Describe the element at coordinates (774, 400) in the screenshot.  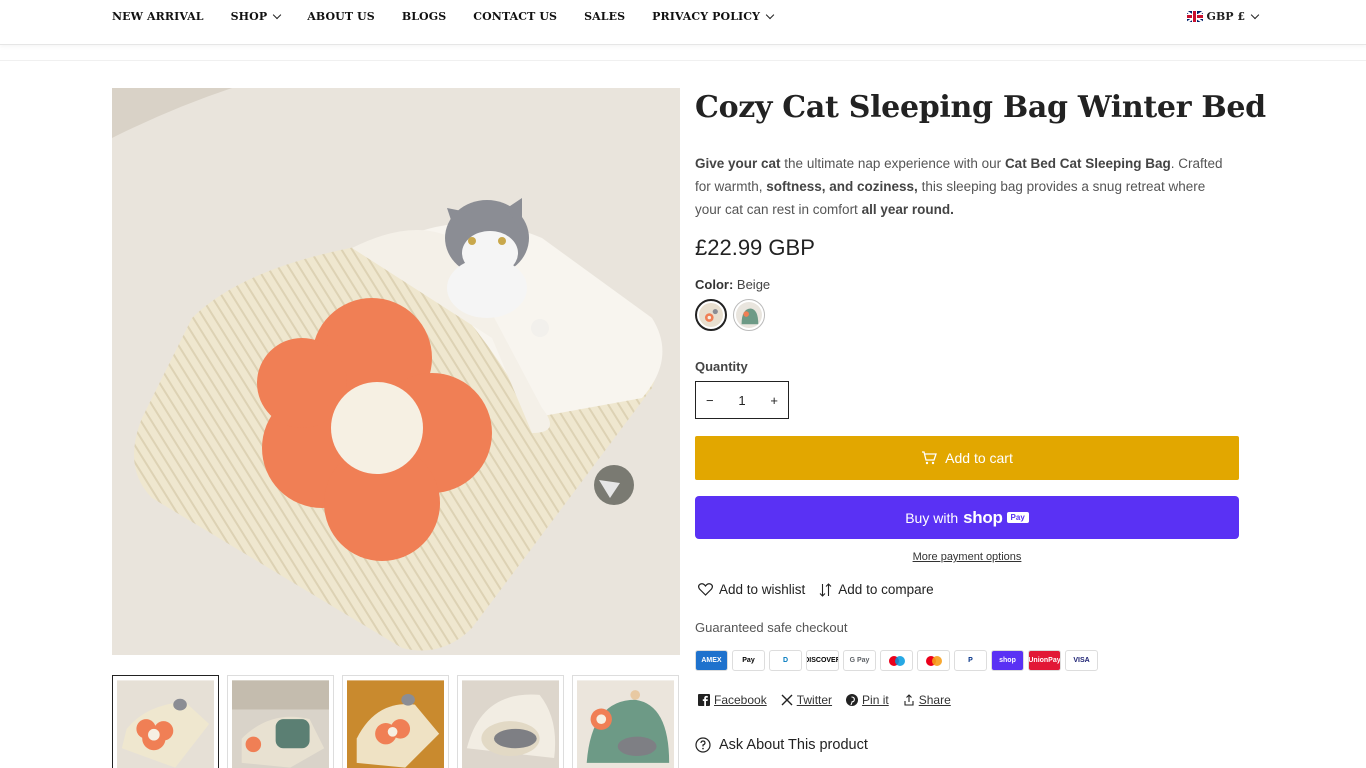
I see `quantity-increase-button: +` at that location.